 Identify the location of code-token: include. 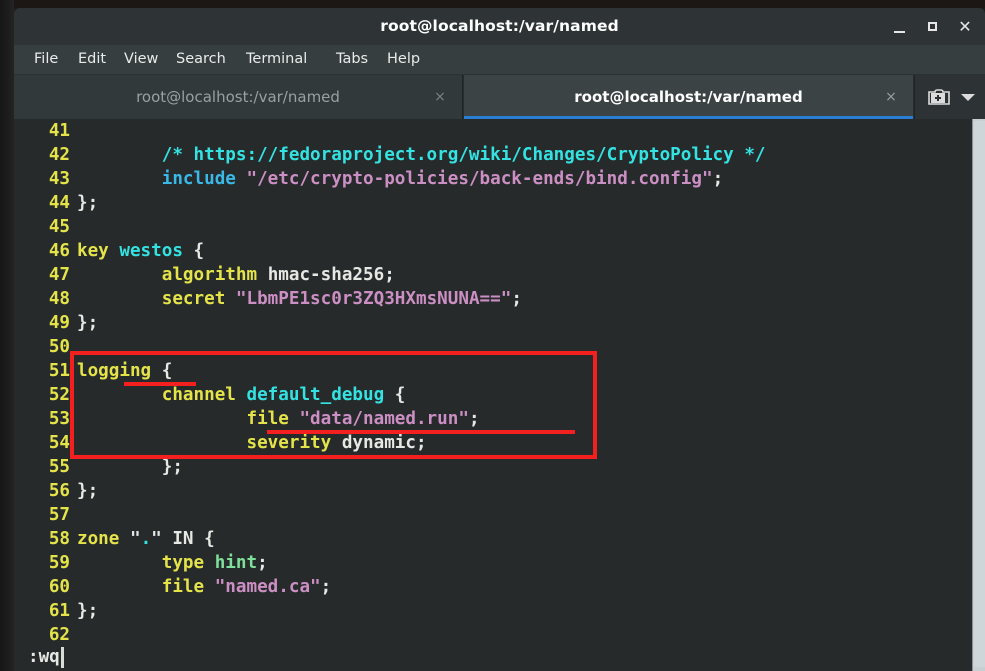
(204, 179).